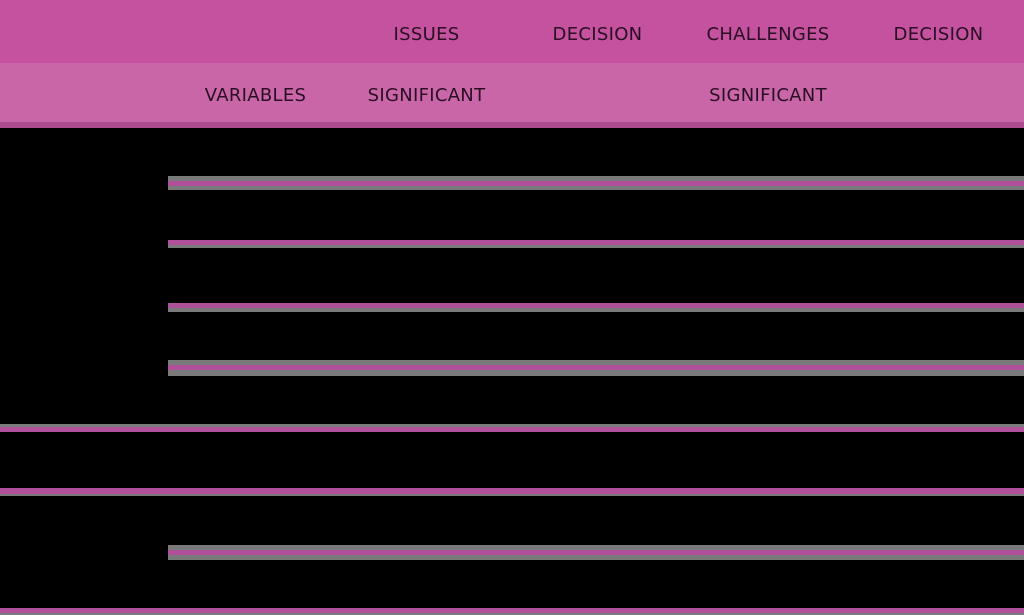  I want to click on header-cell-decision-1: DECISION, so click(597, 34).